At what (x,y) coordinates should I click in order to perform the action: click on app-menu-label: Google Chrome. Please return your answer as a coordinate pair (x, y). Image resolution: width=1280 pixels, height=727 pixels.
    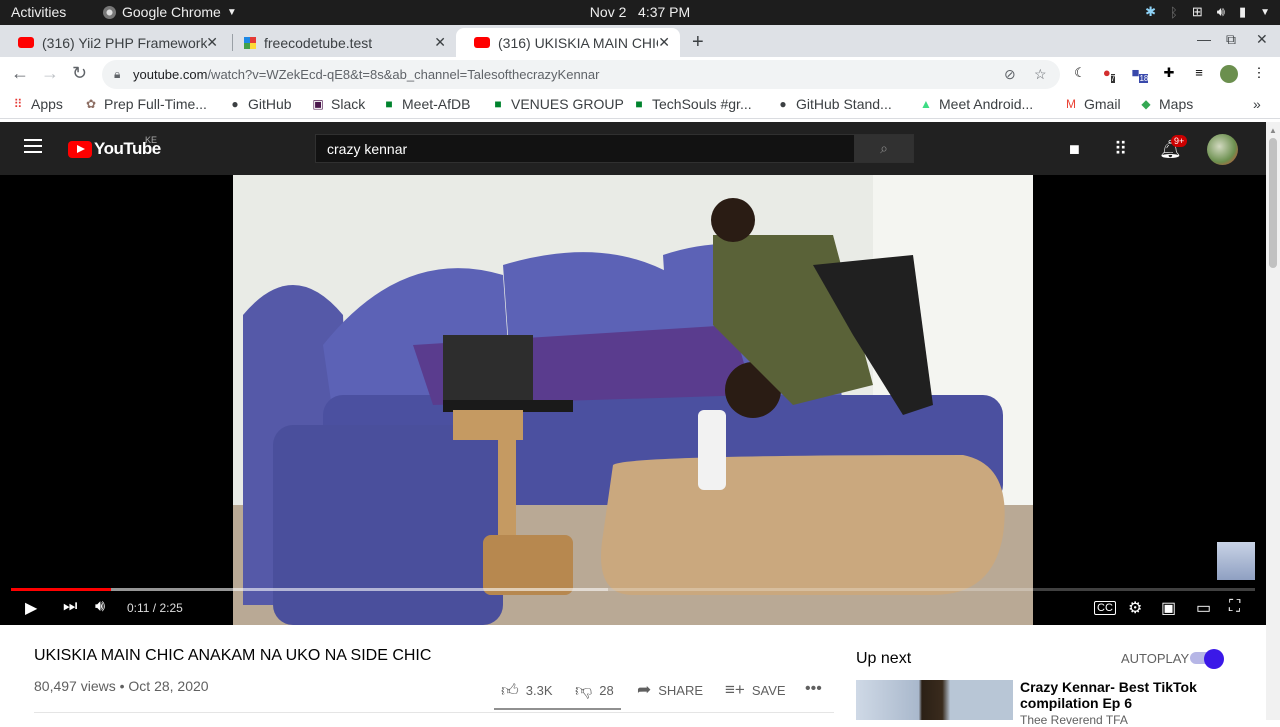
    Looking at the image, I should click on (171, 12).